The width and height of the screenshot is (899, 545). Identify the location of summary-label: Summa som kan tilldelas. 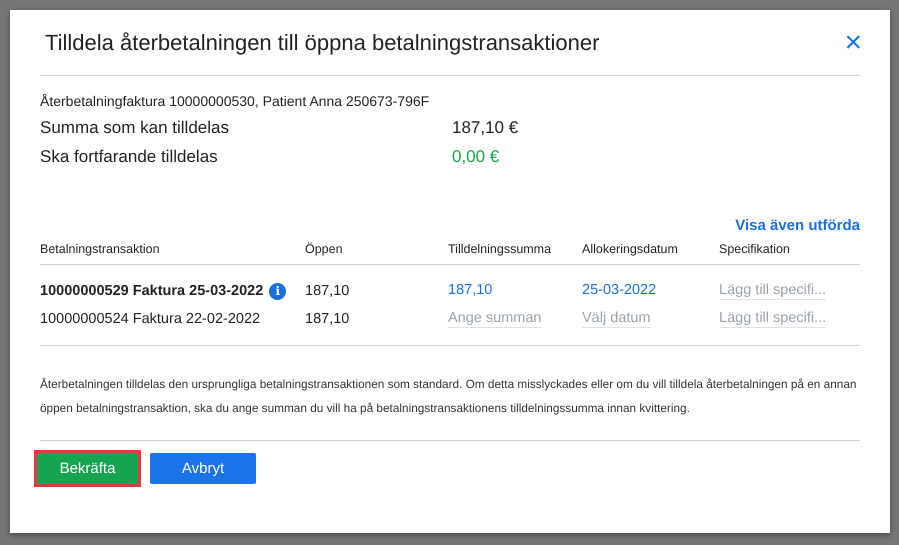
(135, 128).